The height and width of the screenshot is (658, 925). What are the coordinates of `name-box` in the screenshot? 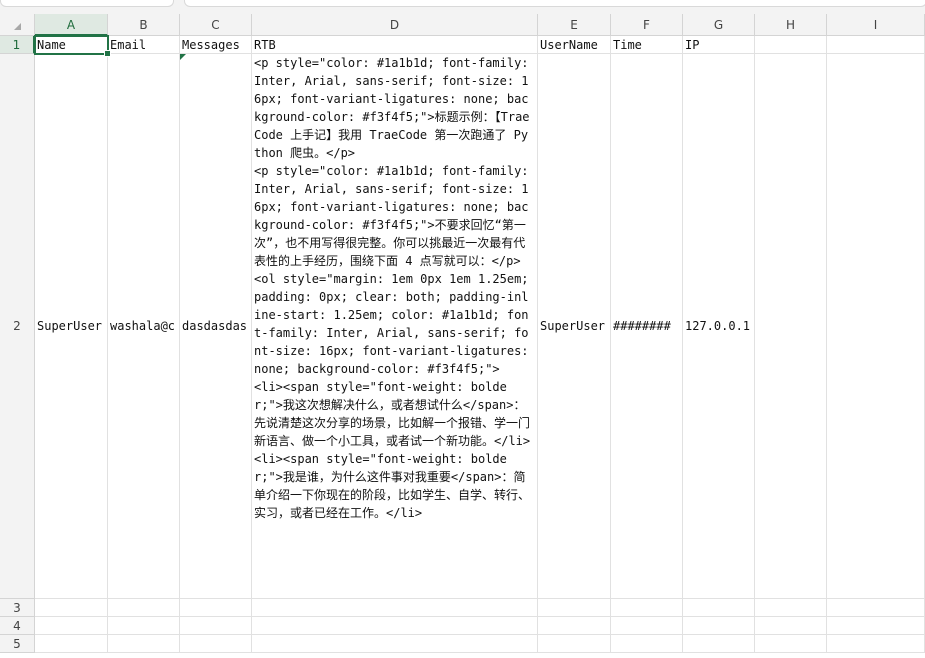 It's located at (87, 3).